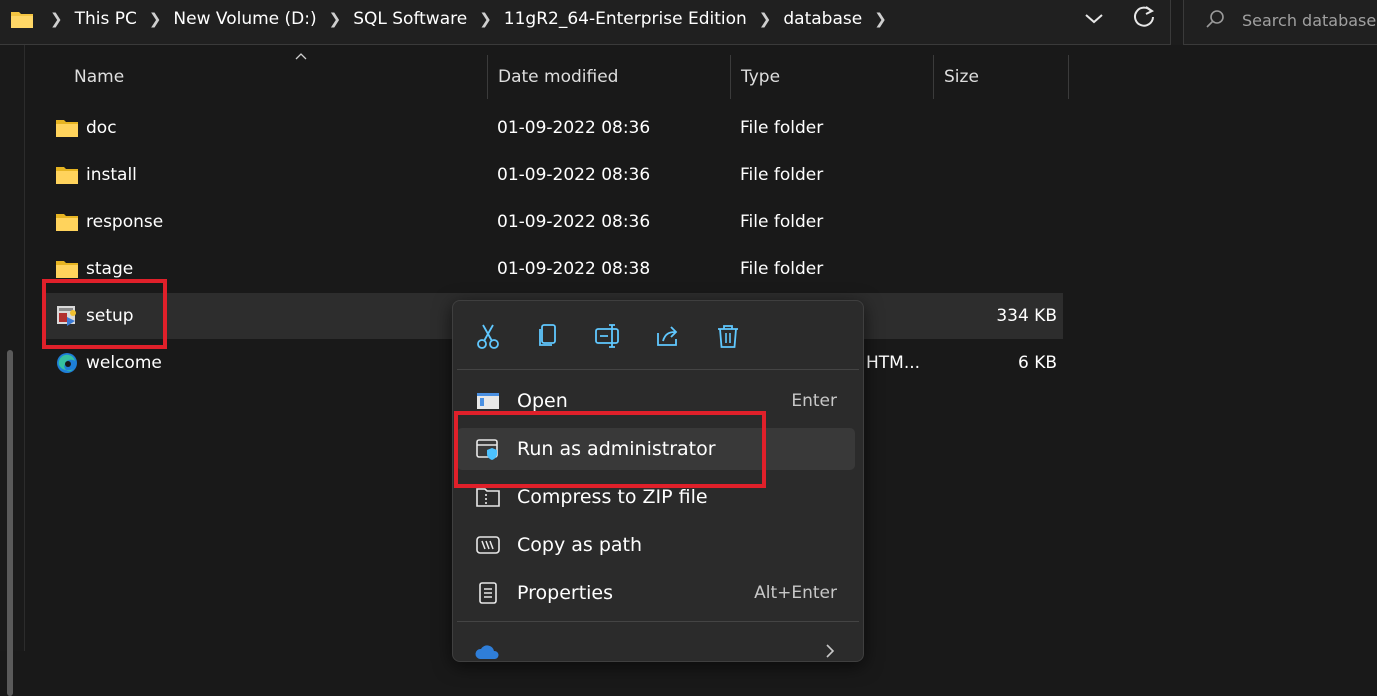 This screenshot has height=696, width=1377. What do you see at coordinates (580, 545) in the screenshot?
I see `menu-item-label: Copy as path` at bounding box center [580, 545].